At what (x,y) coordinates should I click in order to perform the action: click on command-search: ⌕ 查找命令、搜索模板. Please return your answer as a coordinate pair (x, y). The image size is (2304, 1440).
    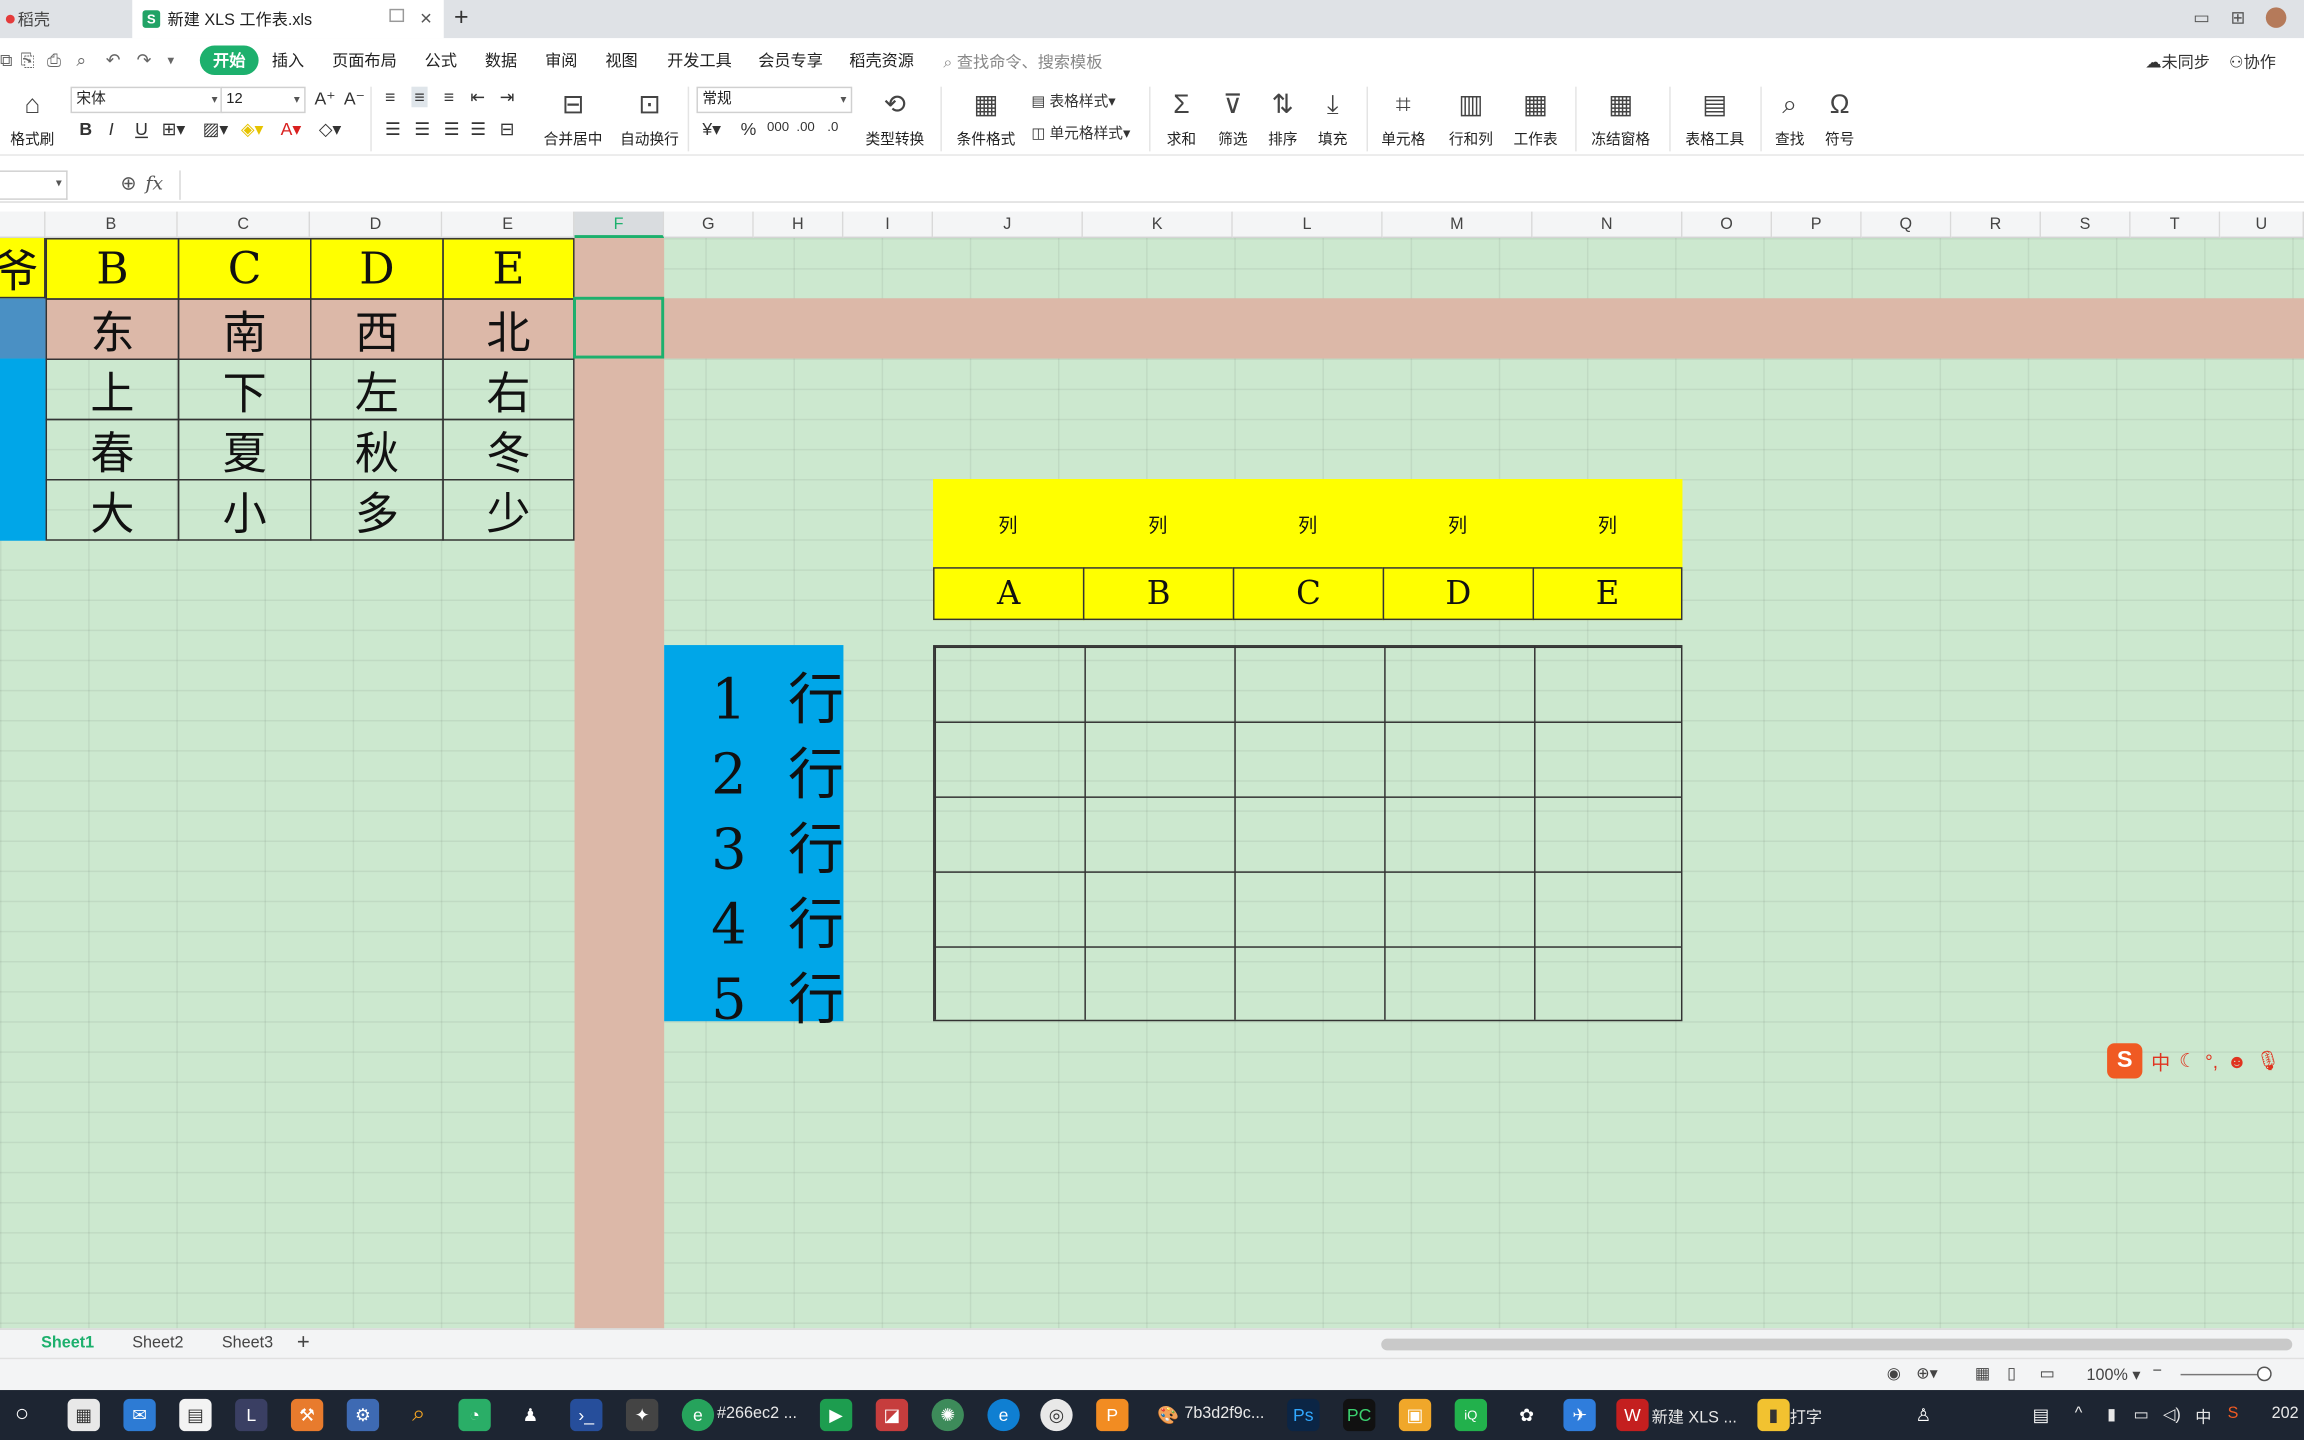
    Looking at the image, I should click on (1022, 62).